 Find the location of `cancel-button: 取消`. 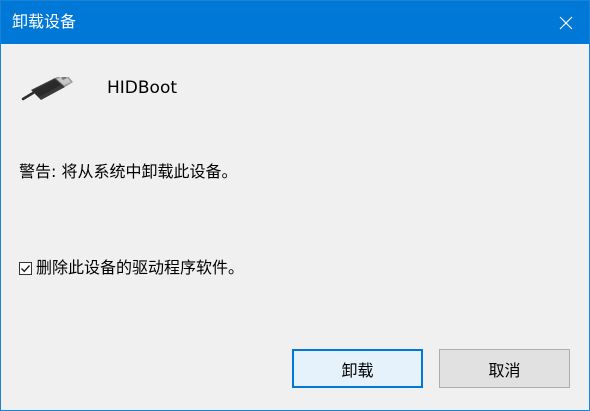

cancel-button: 取消 is located at coordinates (504, 368).